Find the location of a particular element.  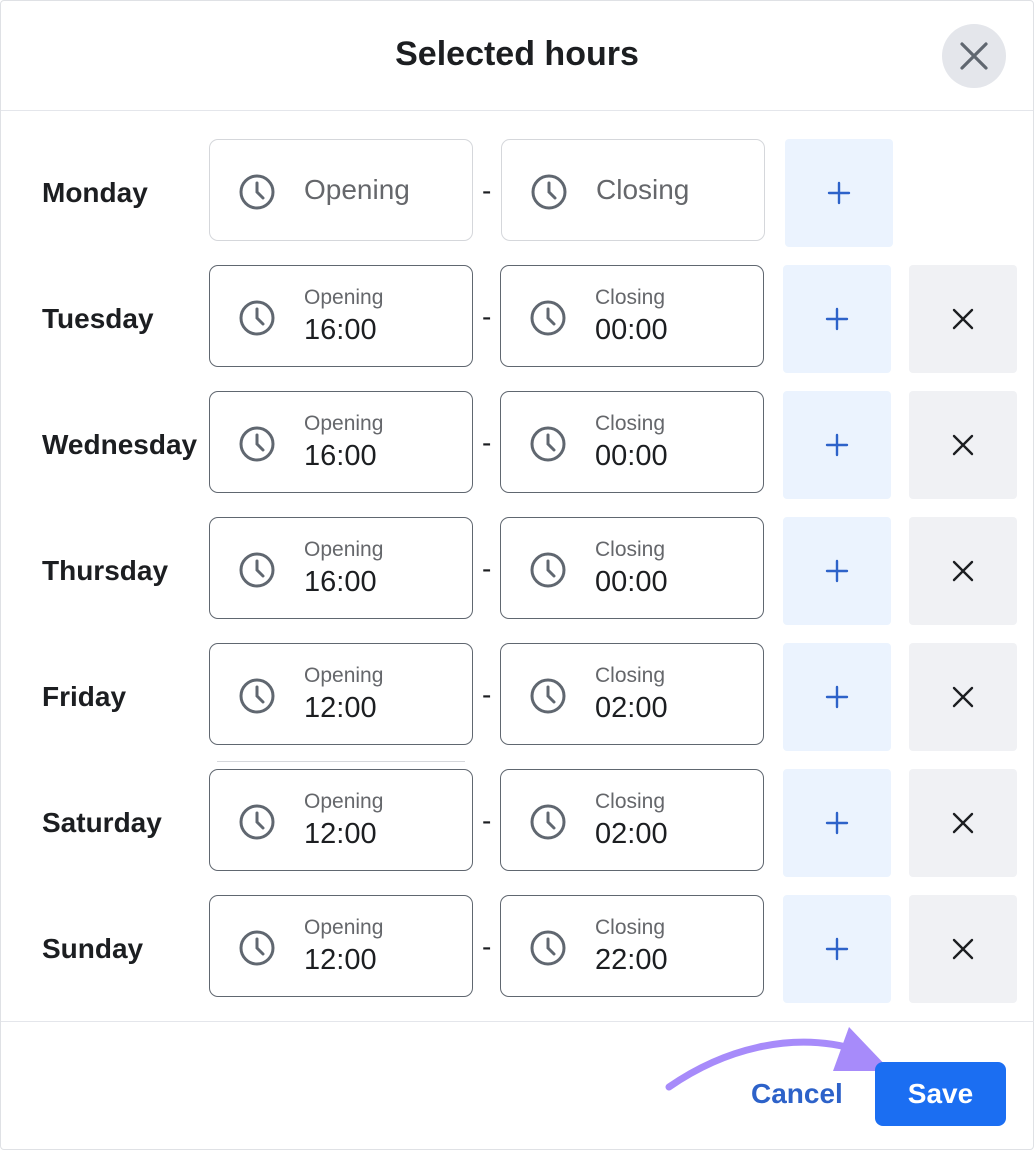

day-row-wednesday: Wednesday Opening 16:00 - Closing 00:00 is located at coordinates (517, 446).